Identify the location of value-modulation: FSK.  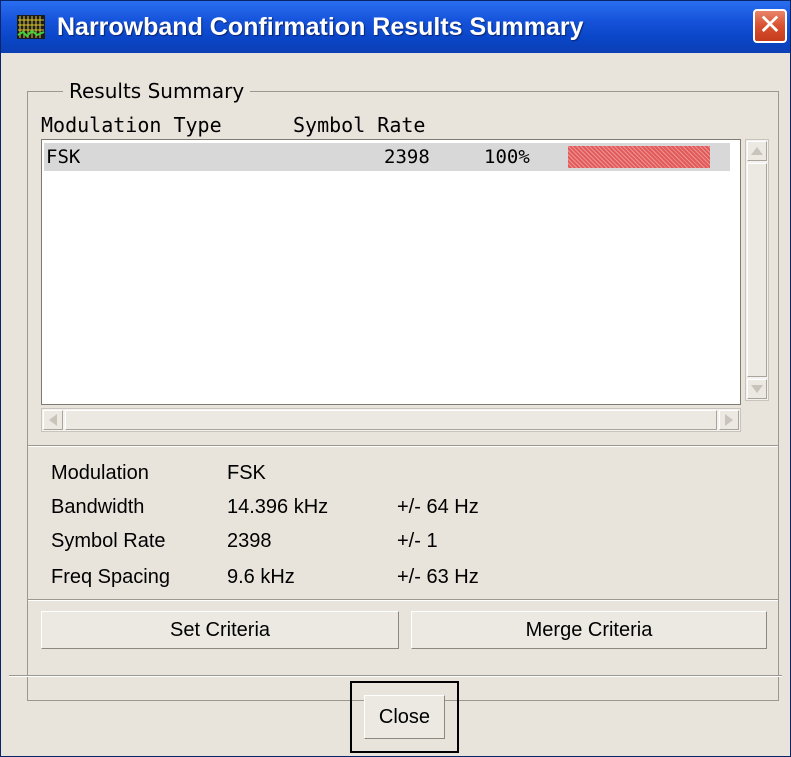
(246, 473).